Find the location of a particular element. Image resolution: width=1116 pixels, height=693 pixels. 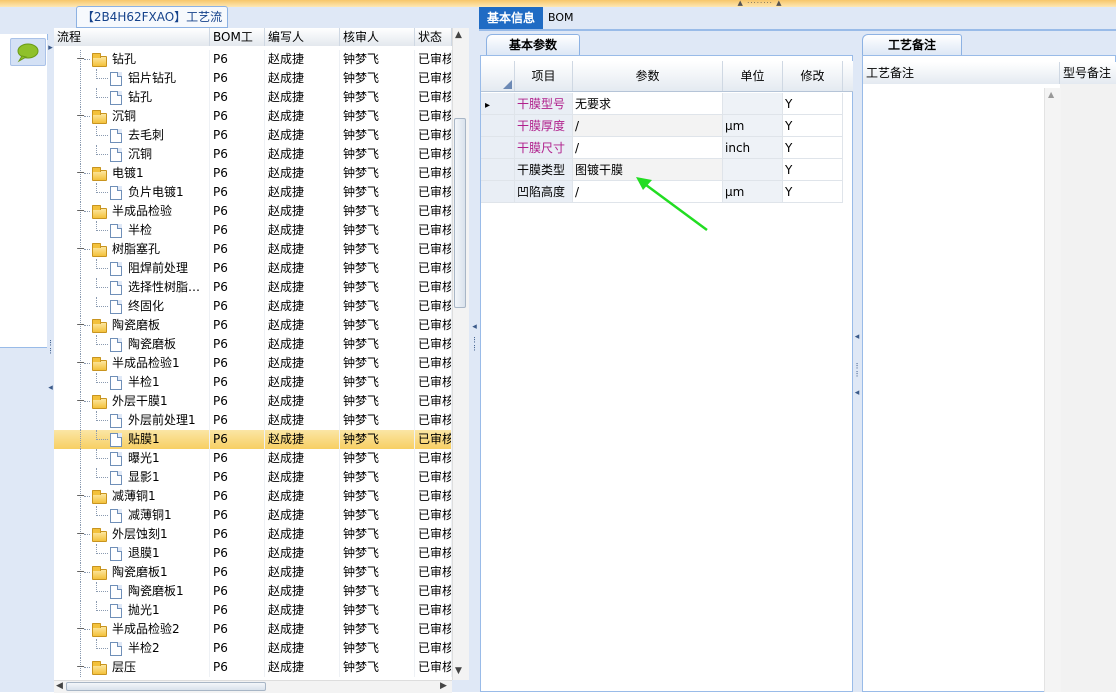

scroll-left-arrow-icon: ◀ is located at coordinates (59, 686).